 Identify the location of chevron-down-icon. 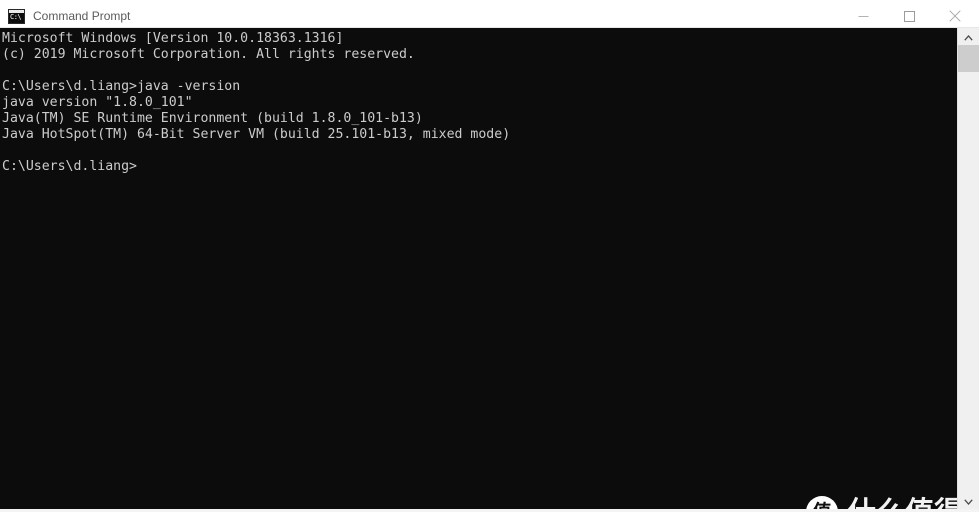
(968, 502).